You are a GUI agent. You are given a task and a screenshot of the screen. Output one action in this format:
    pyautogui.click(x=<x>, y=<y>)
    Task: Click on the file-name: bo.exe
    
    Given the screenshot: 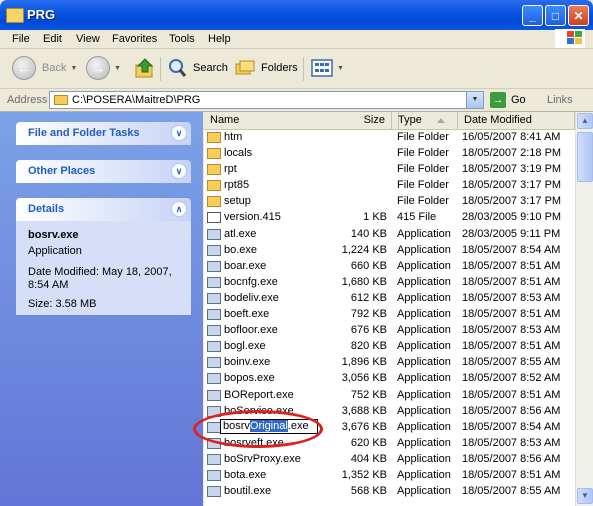 What is the action you would take?
    pyautogui.click(x=241, y=249)
    